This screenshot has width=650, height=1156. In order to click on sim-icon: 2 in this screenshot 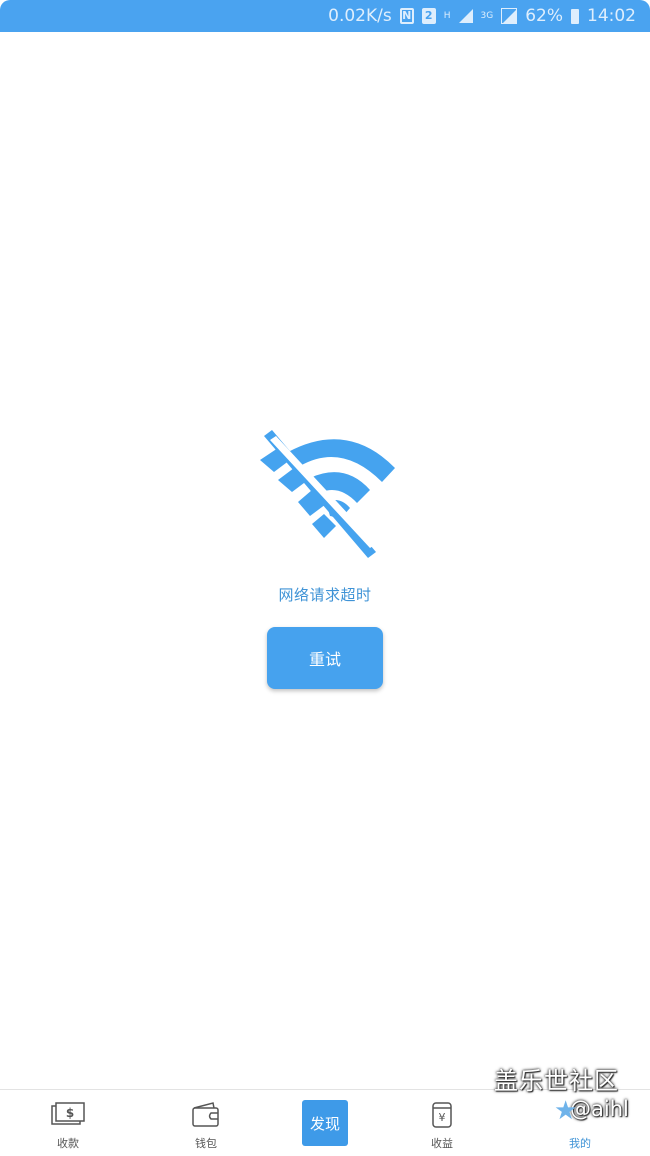, I will do `click(428, 16)`.